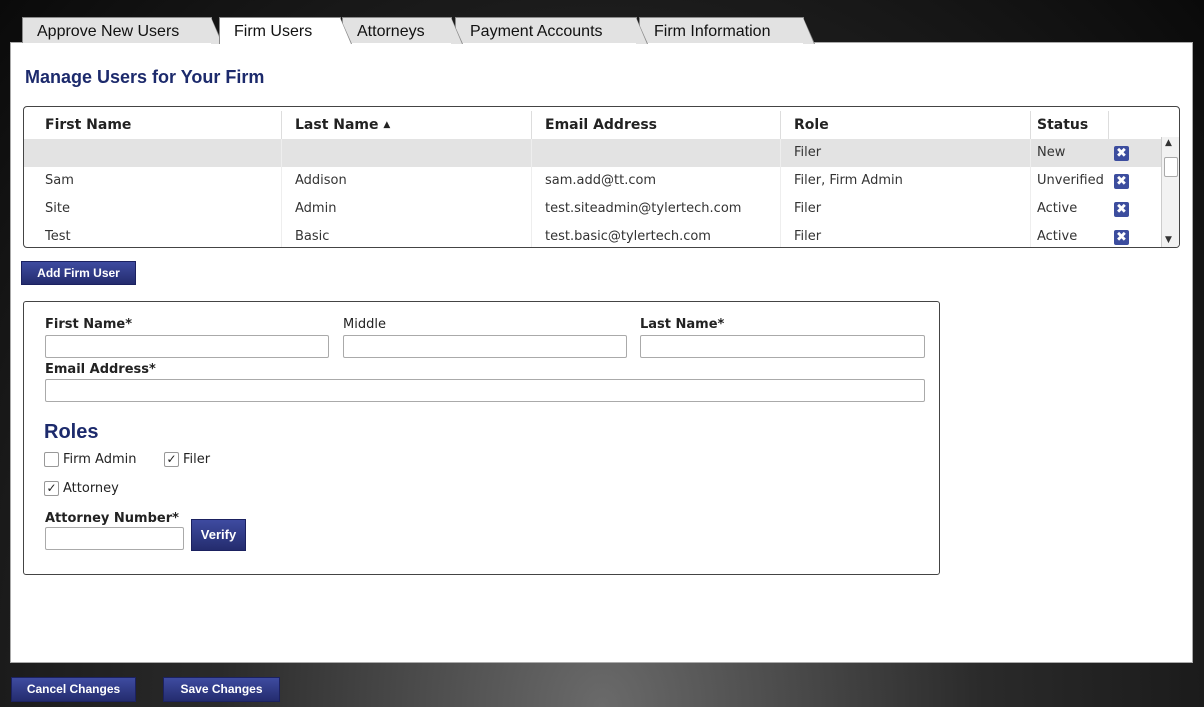 The height and width of the screenshot is (707, 1204). Describe the element at coordinates (91, 488) in the screenshot. I see `attorney-label: Attorney` at that location.